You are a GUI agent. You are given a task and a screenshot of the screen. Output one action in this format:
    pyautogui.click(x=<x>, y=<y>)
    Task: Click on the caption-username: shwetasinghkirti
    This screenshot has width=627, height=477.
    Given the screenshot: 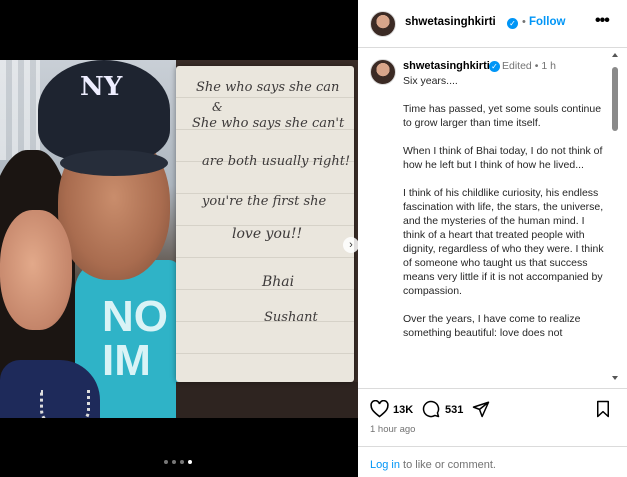 What is the action you would take?
    pyautogui.click(x=446, y=66)
    